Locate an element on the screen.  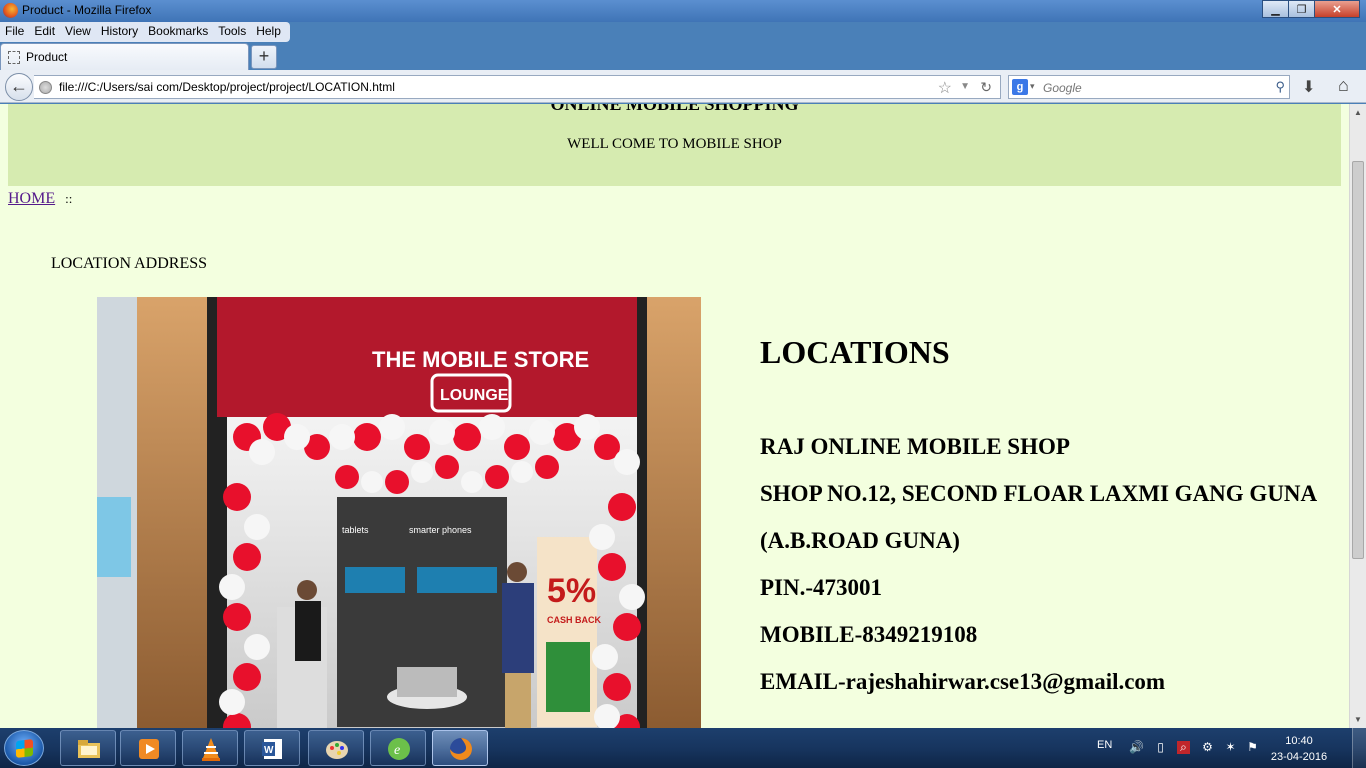
menu-view: View is located at coordinates (78, 32).